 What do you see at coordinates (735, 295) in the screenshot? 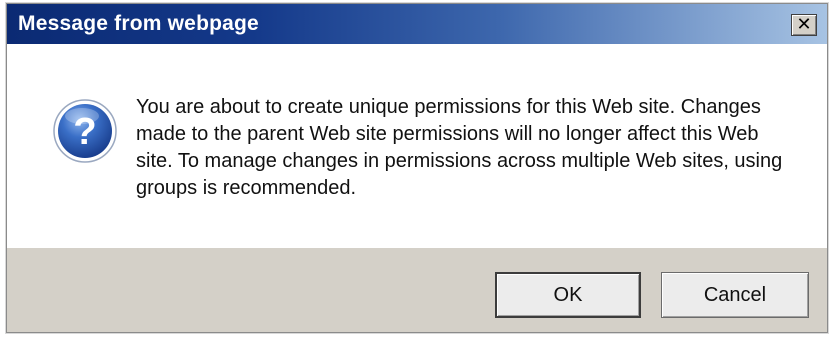
I see `cancel-button: Cancel` at bounding box center [735, 295].